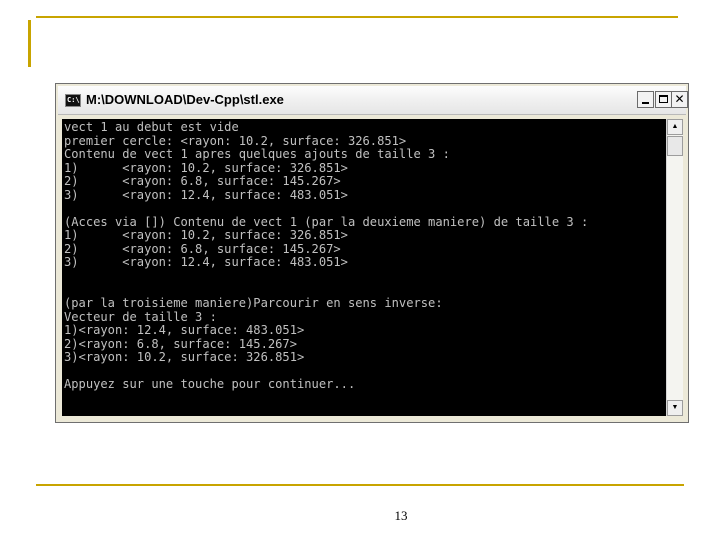 The image size is (720, 540). What do you see at coordinates (373, 100) in the screenshot?
I see `window-titlebar: C:\ M:\DOWNLOAD\Dev-Cpp\stl.exe ✕` at bounding box center [373, 100].